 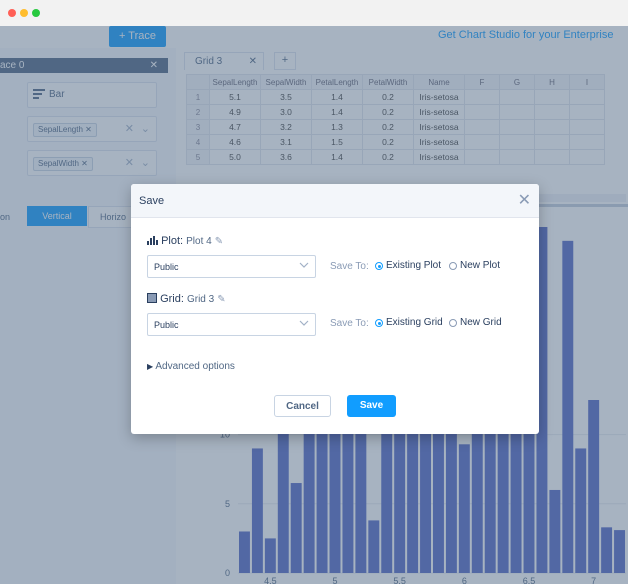 What do you see at coordinates (314, 13) in the screenshot?
I see `window-titlebar` at bounding box center [314, 13].